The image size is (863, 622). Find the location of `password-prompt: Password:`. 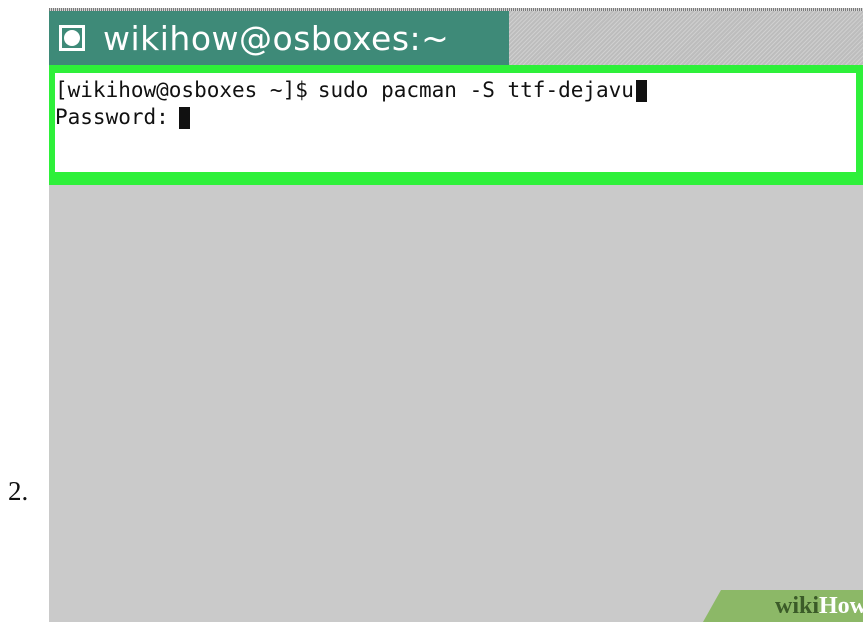

password-prompt: Password: is located at coordinates (112, 117).